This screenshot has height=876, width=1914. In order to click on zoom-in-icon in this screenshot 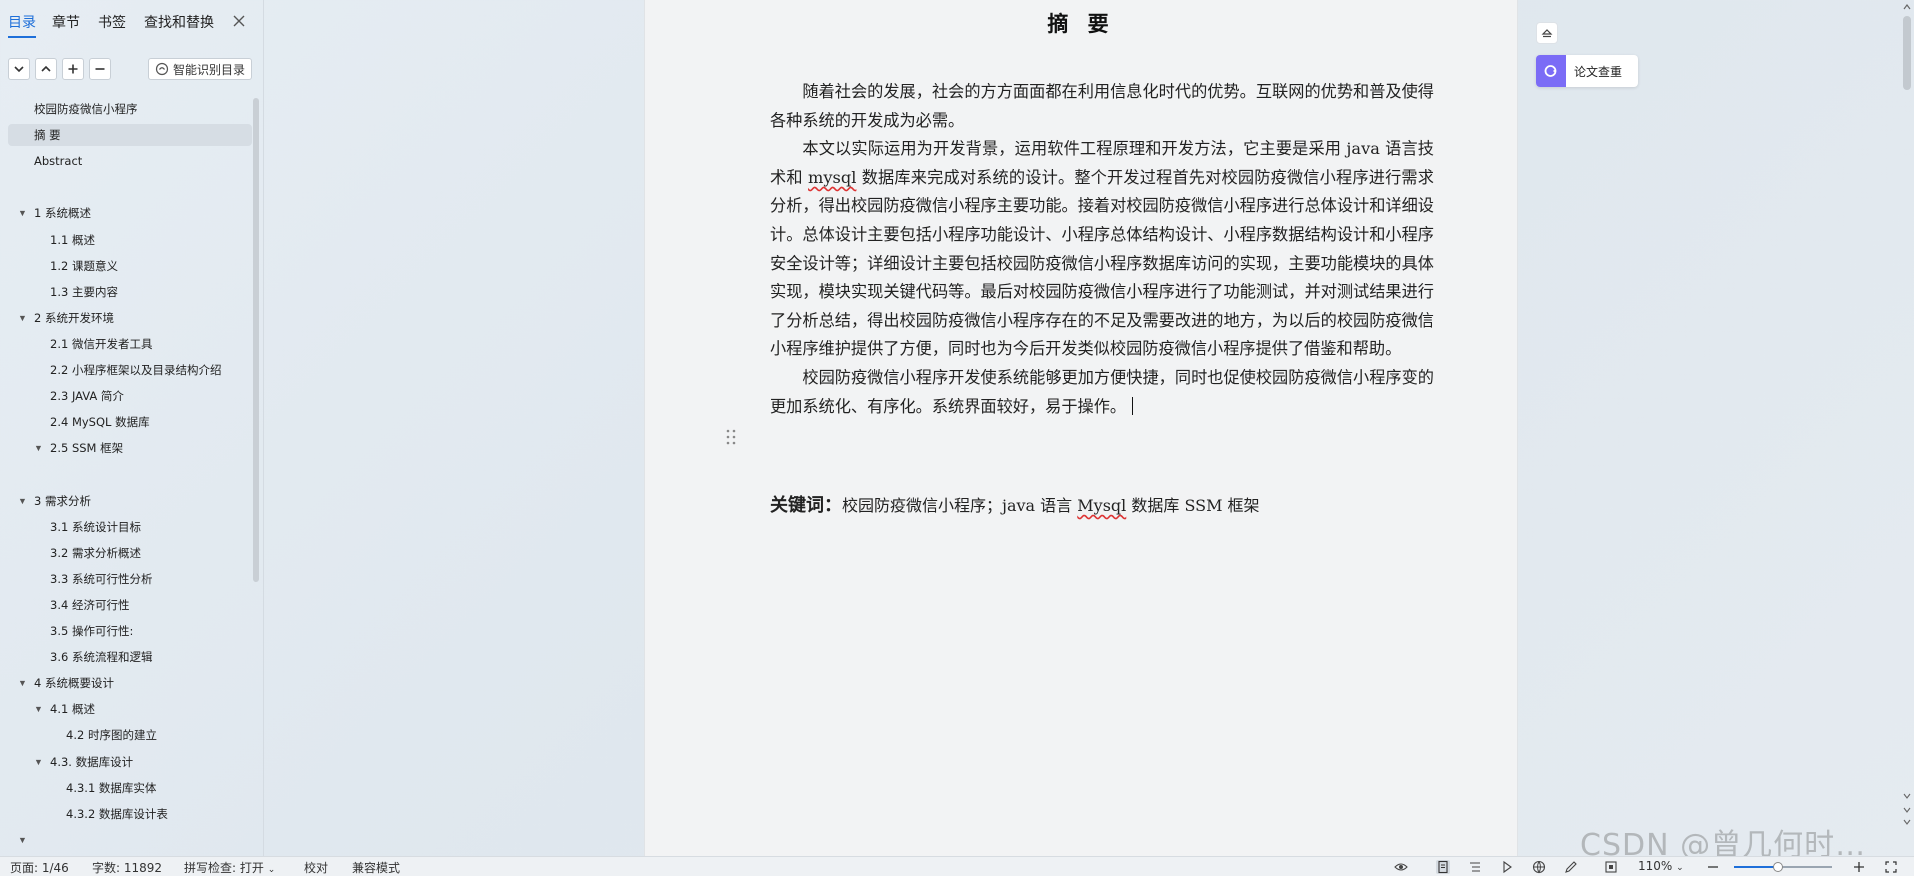, I will do `click(1859, 867)`.